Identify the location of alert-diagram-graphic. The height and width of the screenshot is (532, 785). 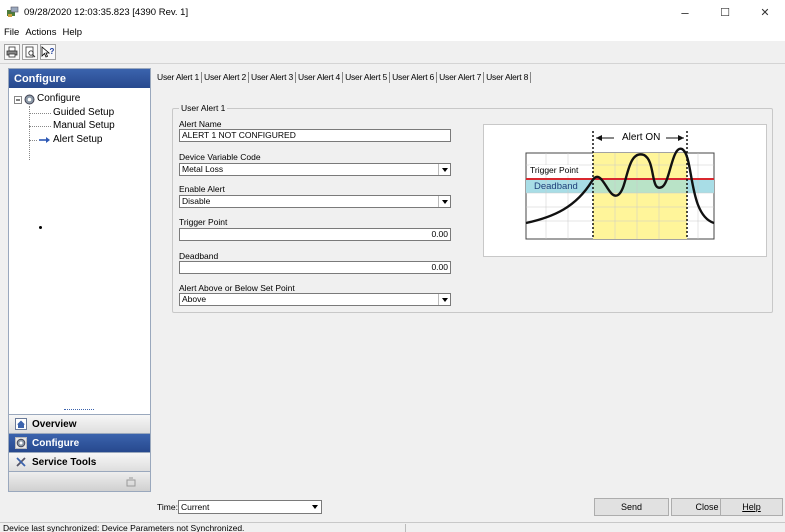
(620, 185).